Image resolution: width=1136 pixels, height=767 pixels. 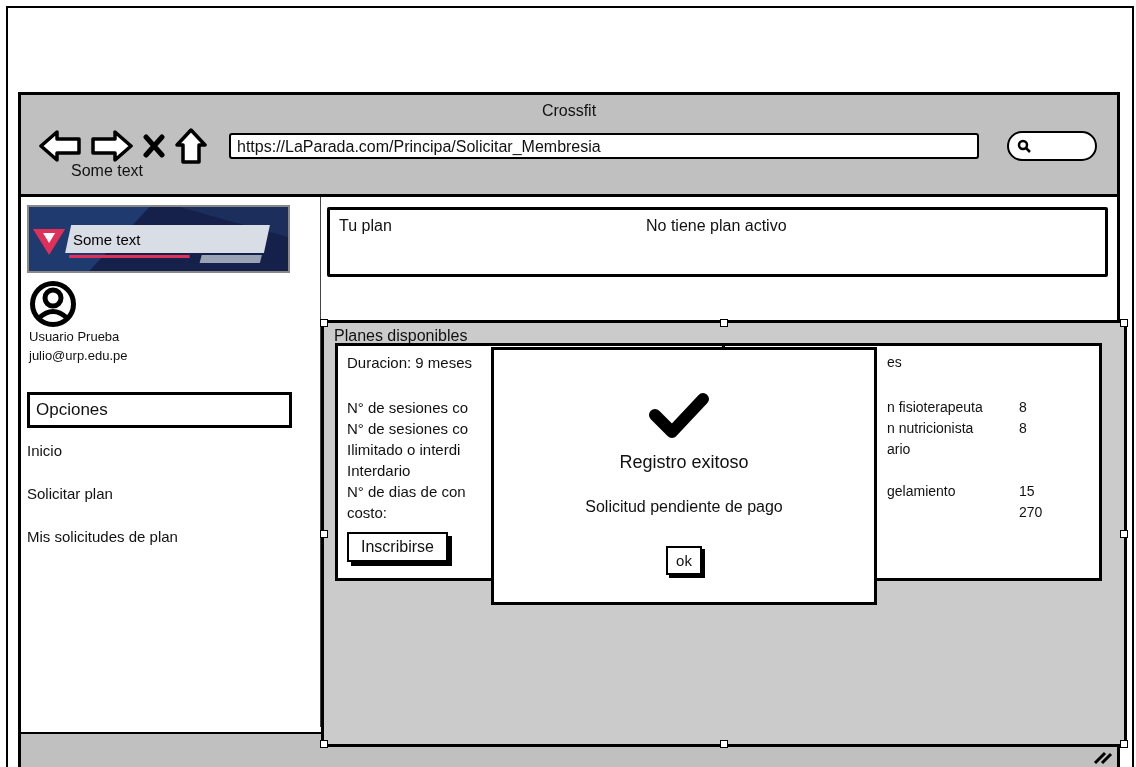 I want to click on plan-detail-value: 15, so click(x=1027, y=491).